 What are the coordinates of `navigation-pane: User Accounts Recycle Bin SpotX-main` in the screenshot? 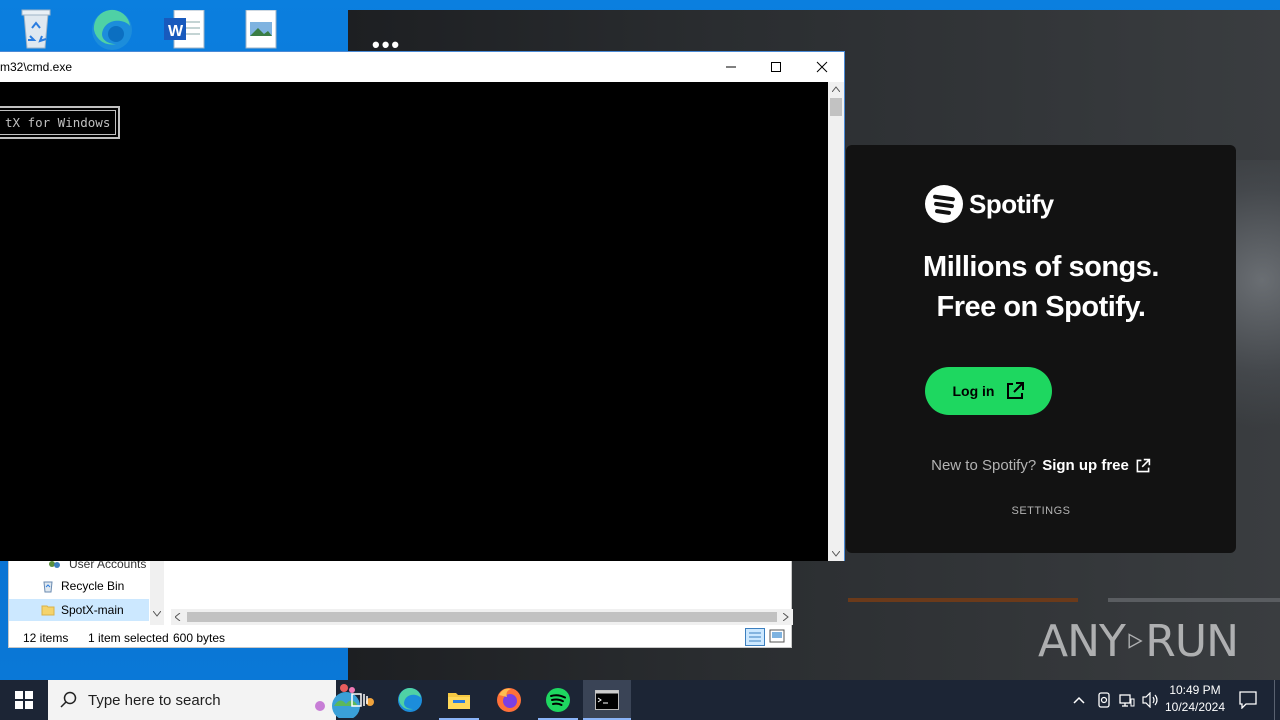 It's located at (86, 591).